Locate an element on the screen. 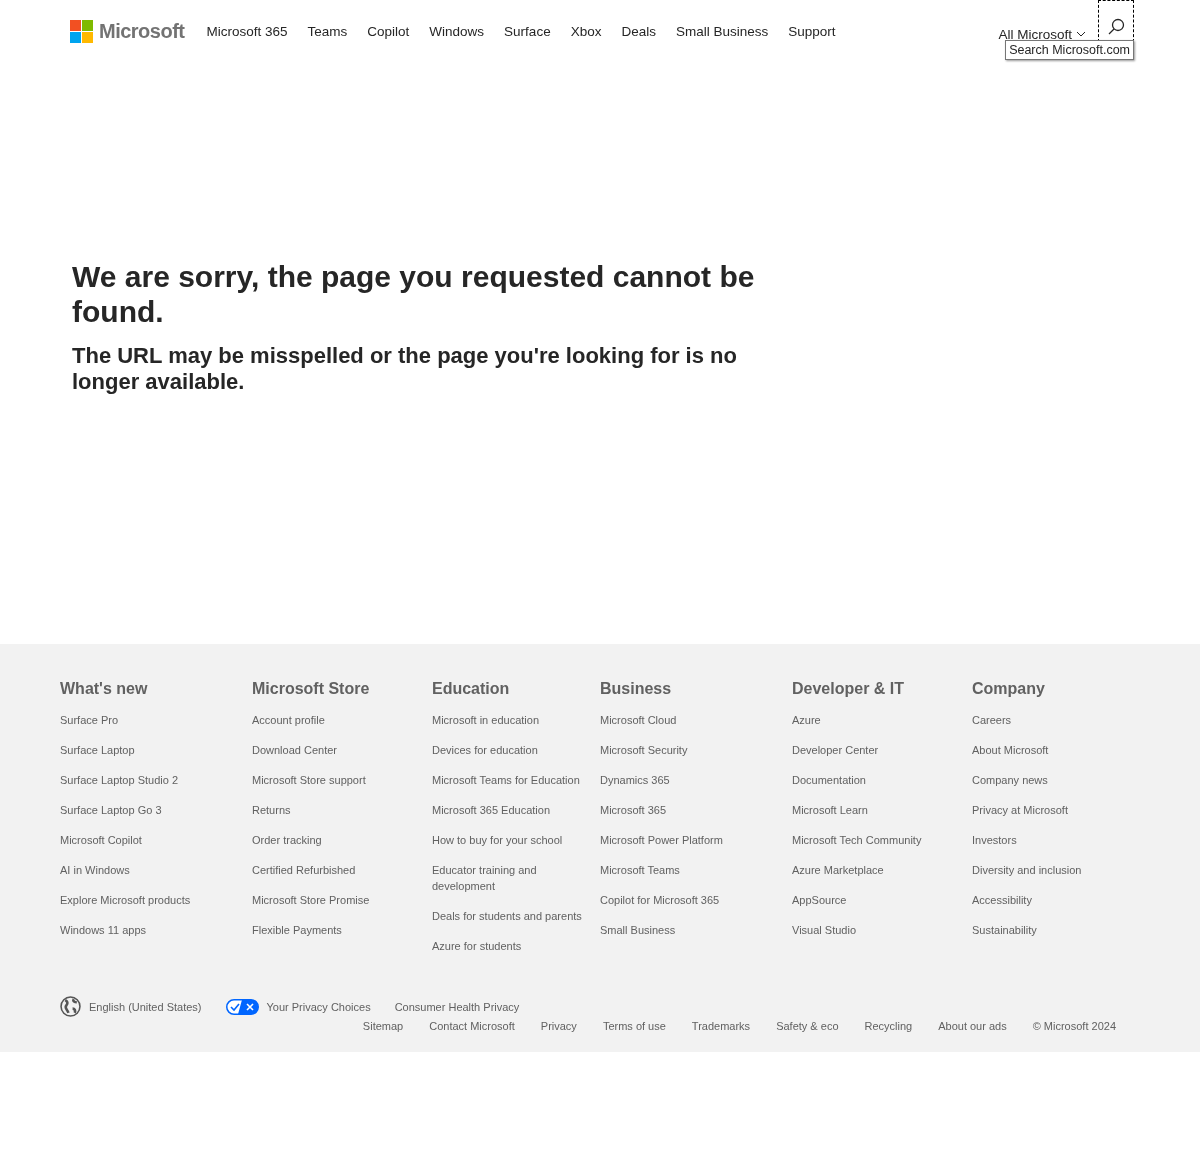  footer-link: Microsoft Tech Community is located at coordinates (872, 840).